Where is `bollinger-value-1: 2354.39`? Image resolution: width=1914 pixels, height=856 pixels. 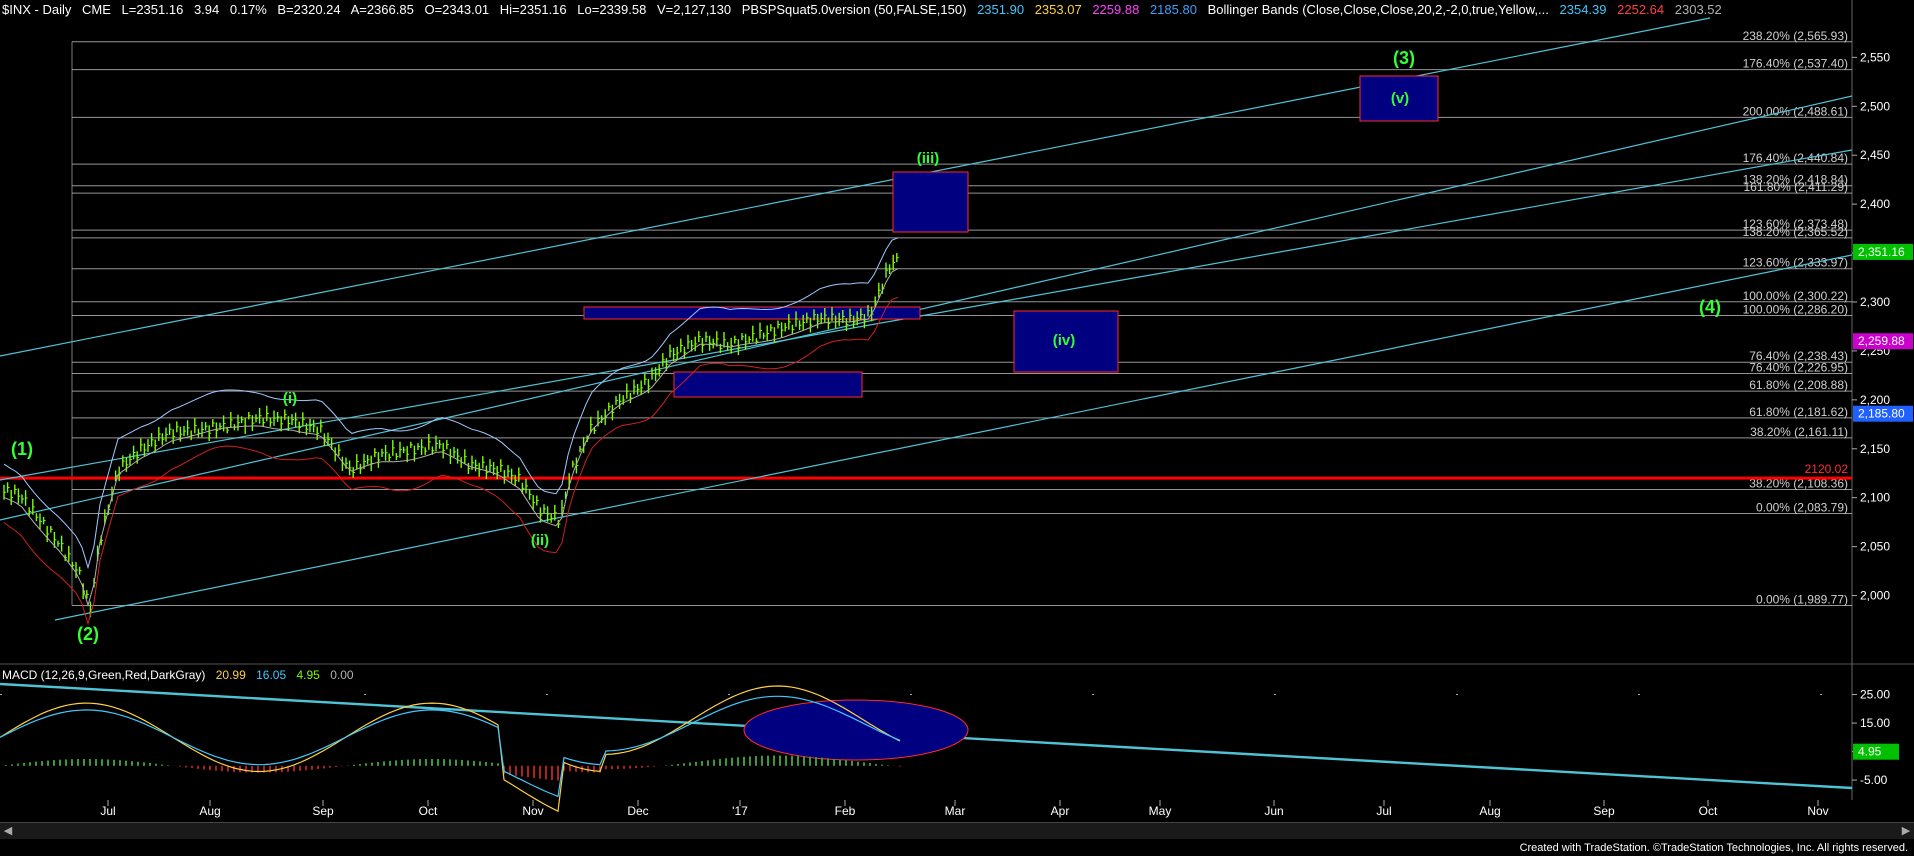 bollinger-value-1: 2354.39 is located at coordinates (1583, 9).